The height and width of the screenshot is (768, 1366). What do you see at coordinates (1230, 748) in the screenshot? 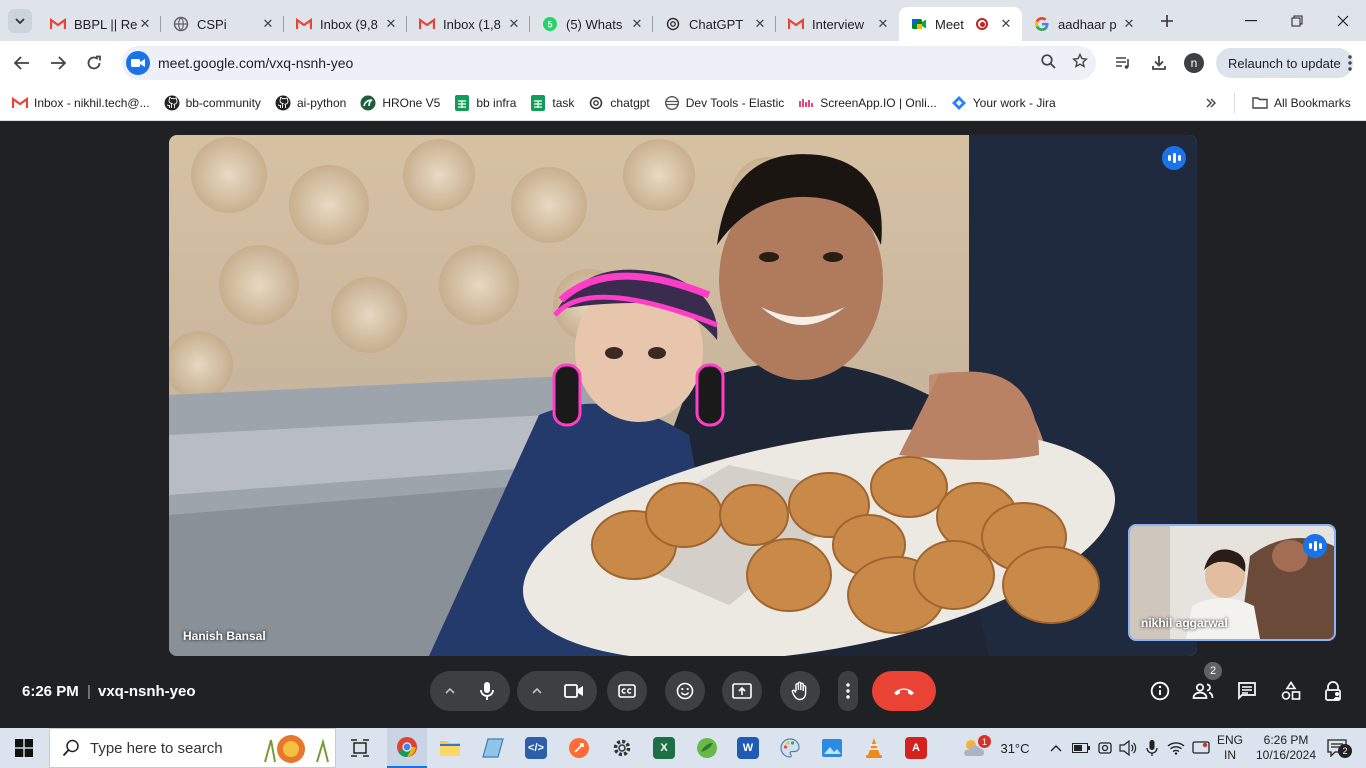
I see `language-indicator: ENG IN` at bounding box center [1230, 748].